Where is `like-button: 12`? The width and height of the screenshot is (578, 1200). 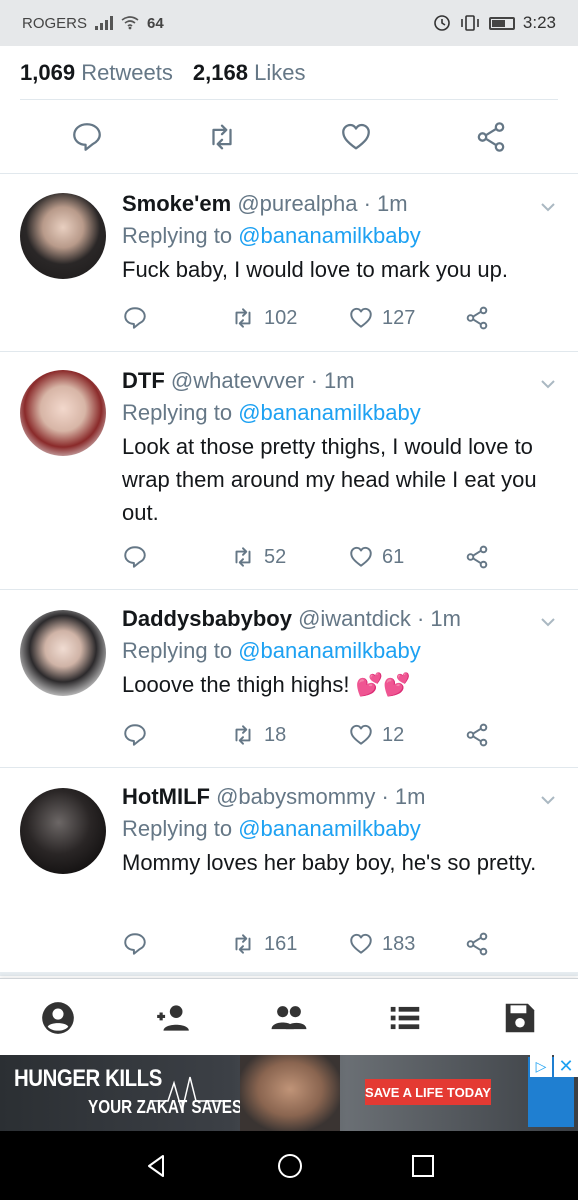
like-button: 12 is located at coordinates (406, 735).